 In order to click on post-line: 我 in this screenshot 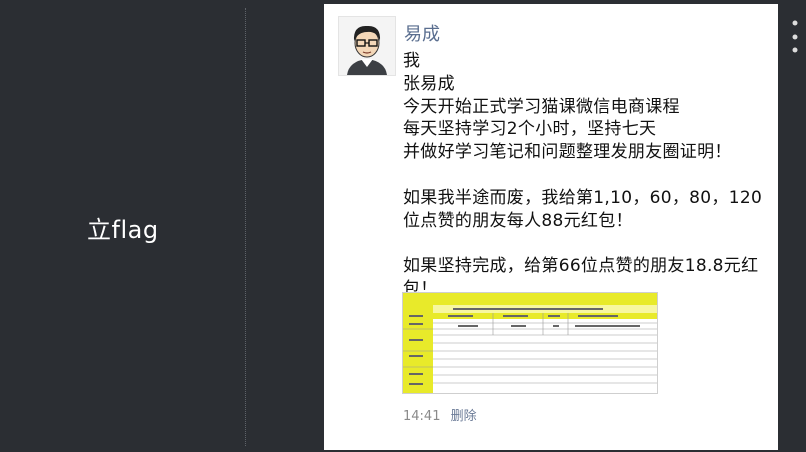, I will do `click(412, 61)`.